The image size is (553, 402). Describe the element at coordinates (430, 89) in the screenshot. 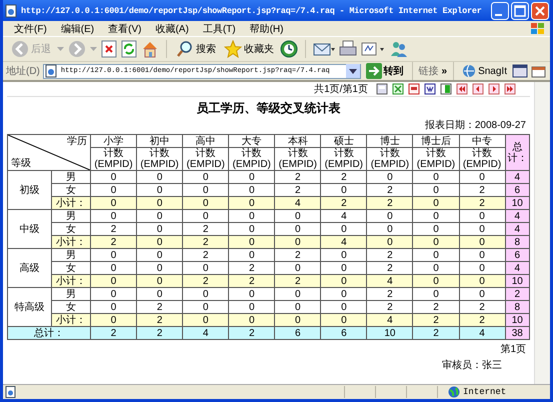

I see `document-icon` at that location.